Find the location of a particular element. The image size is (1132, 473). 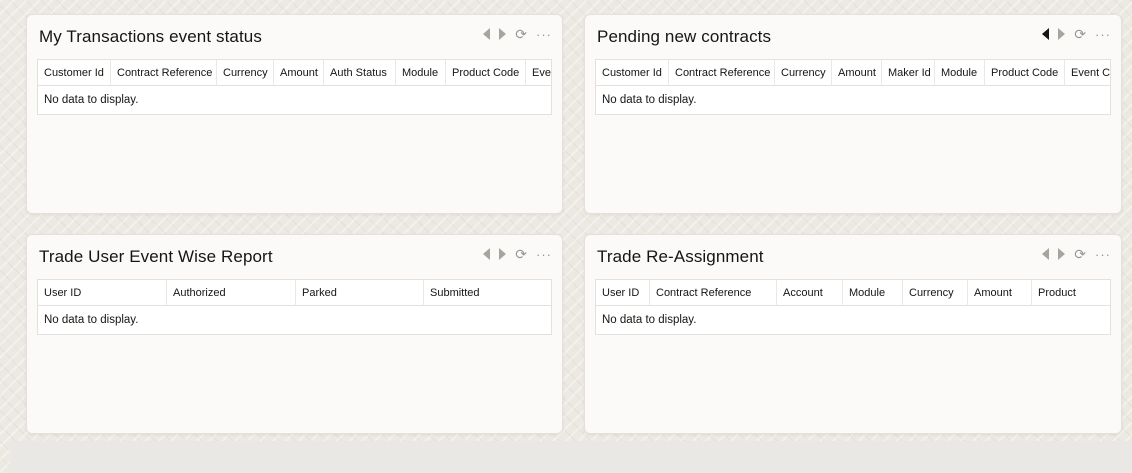

column-header: Event Co is located at coordinates (1087, 73).